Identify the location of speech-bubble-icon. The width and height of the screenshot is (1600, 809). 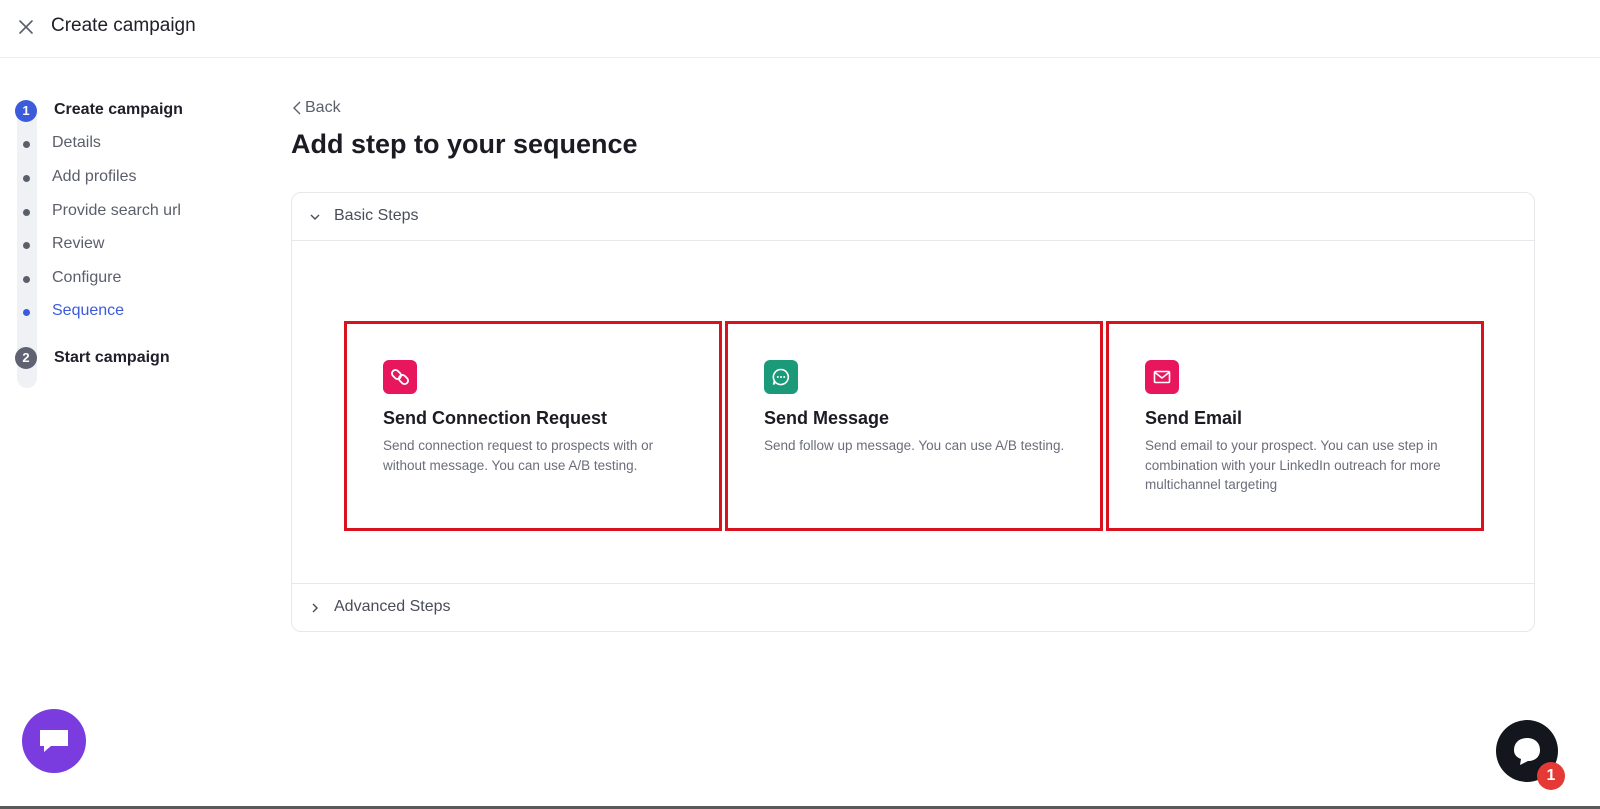
(54, 741).